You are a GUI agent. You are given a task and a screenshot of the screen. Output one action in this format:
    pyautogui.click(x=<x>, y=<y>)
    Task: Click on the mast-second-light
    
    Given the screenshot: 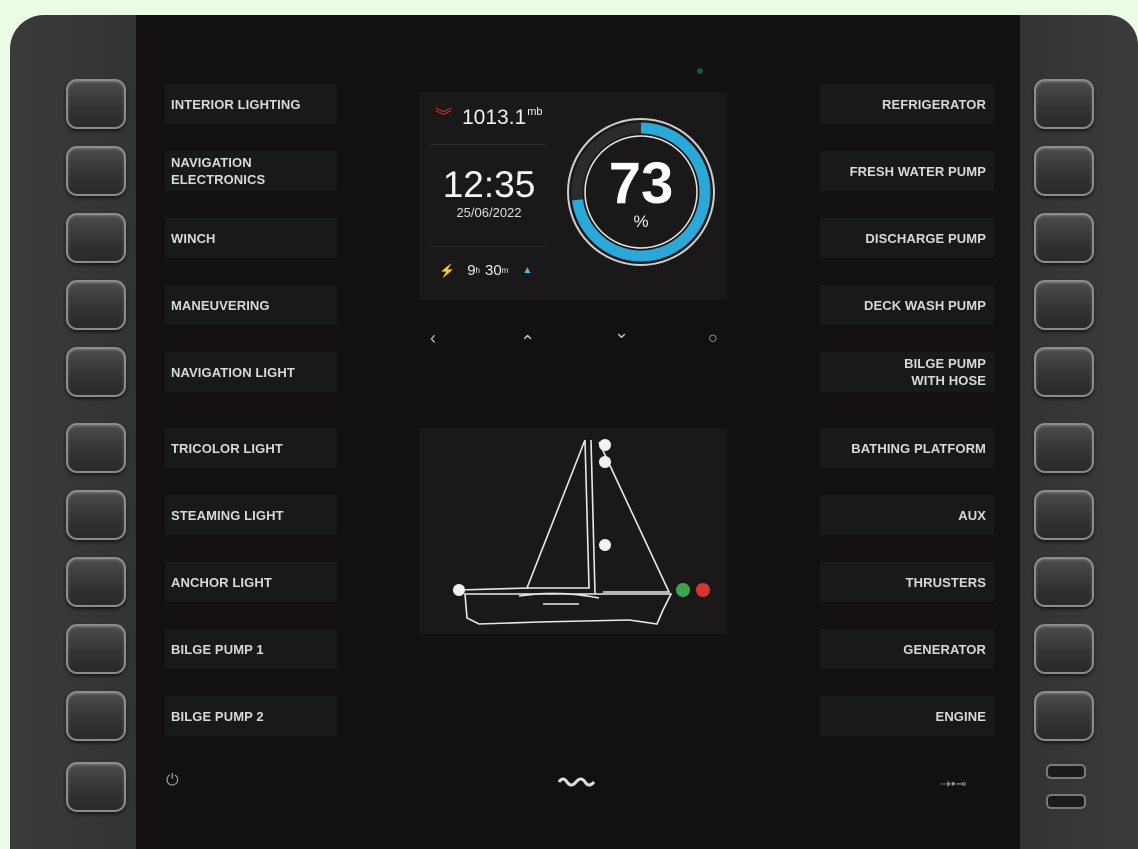 What is the action you would take?
    pyautogui.click(x=605, y=462)
    